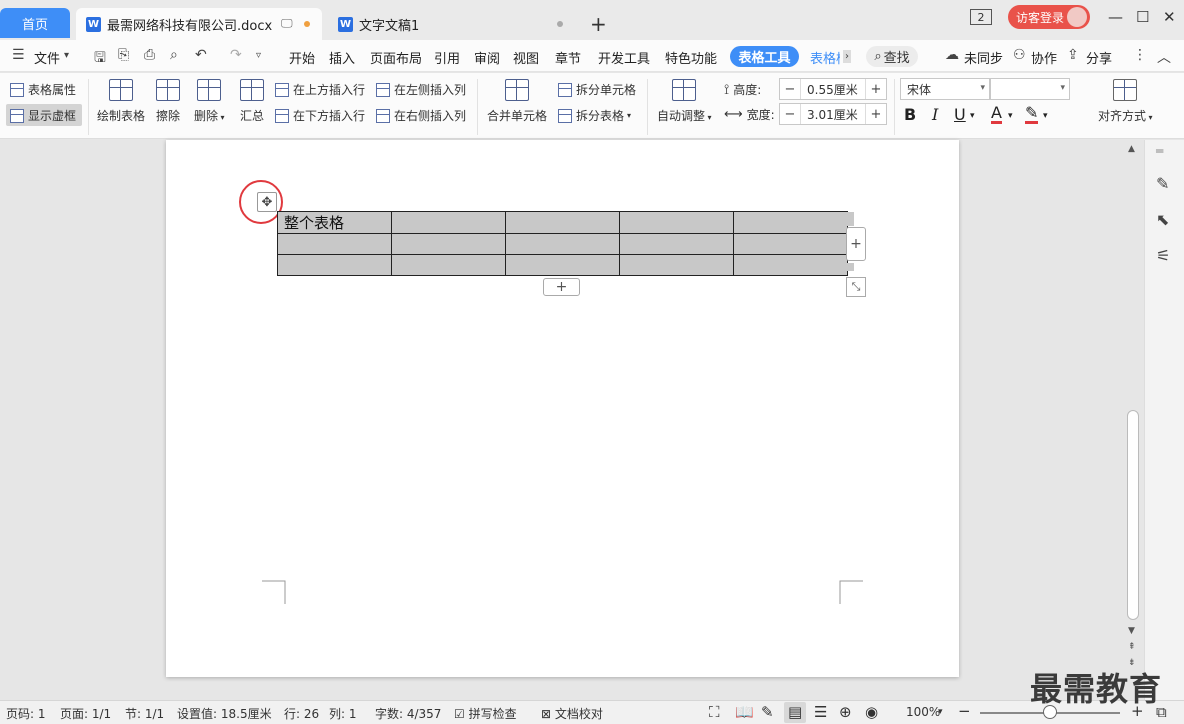 This screenshot has height=724, width=1184. Describe the element at coordinates (714, 712) in the screenshot. I see `fullscreen-icon: ⛶` at that location.